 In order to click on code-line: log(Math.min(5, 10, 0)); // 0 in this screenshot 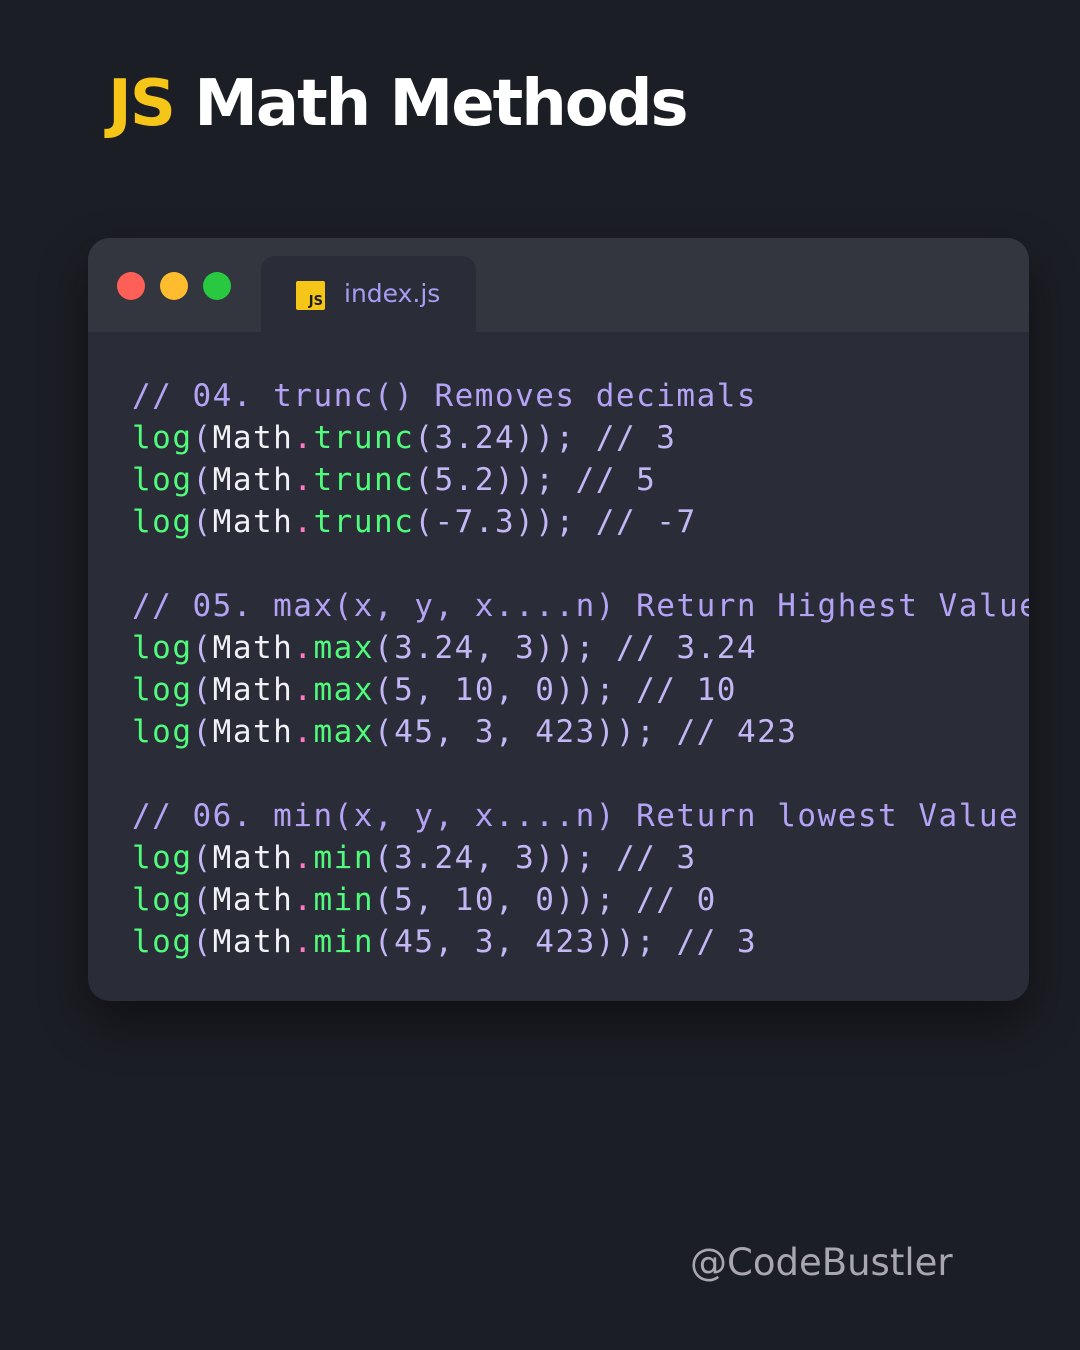, I will do `click(424, 900)`.